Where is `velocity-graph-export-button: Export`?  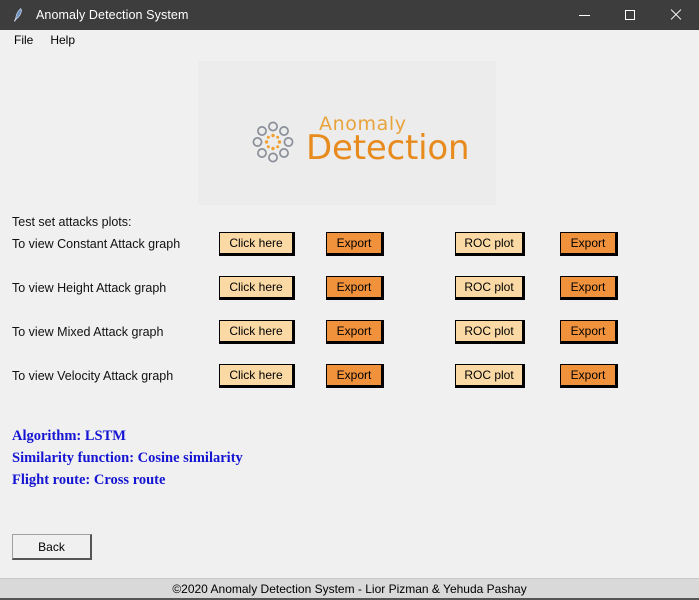
velocity-graph-export-button: Export is located at coordinates (355, 376).